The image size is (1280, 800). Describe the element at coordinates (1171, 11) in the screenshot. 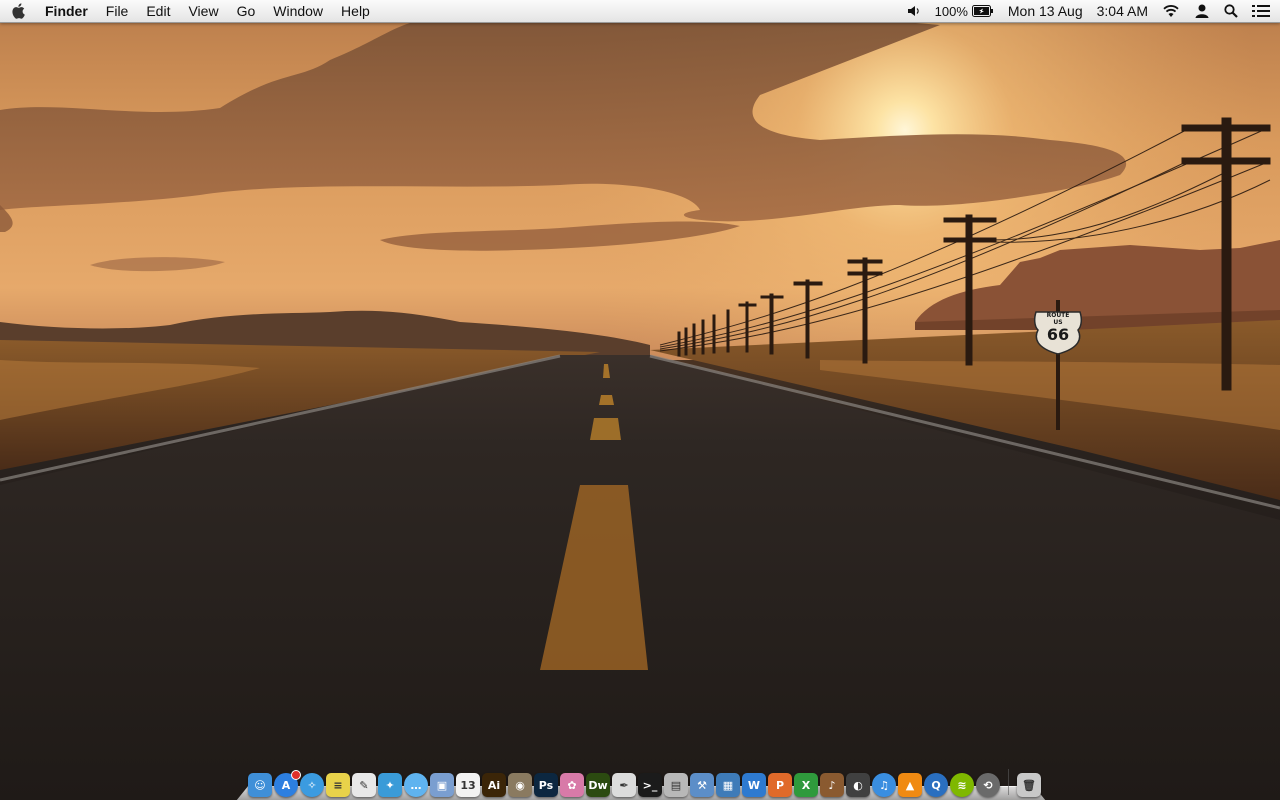

I see `wifi-icon` at that location.